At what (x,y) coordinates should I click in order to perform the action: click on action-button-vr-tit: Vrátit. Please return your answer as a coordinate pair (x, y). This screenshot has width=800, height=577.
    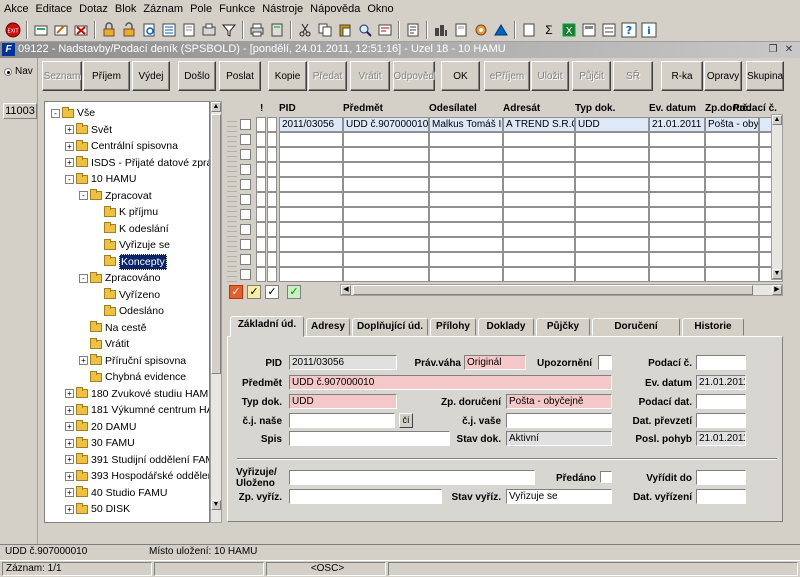
    Looking at the image, I should click on (370, 76).